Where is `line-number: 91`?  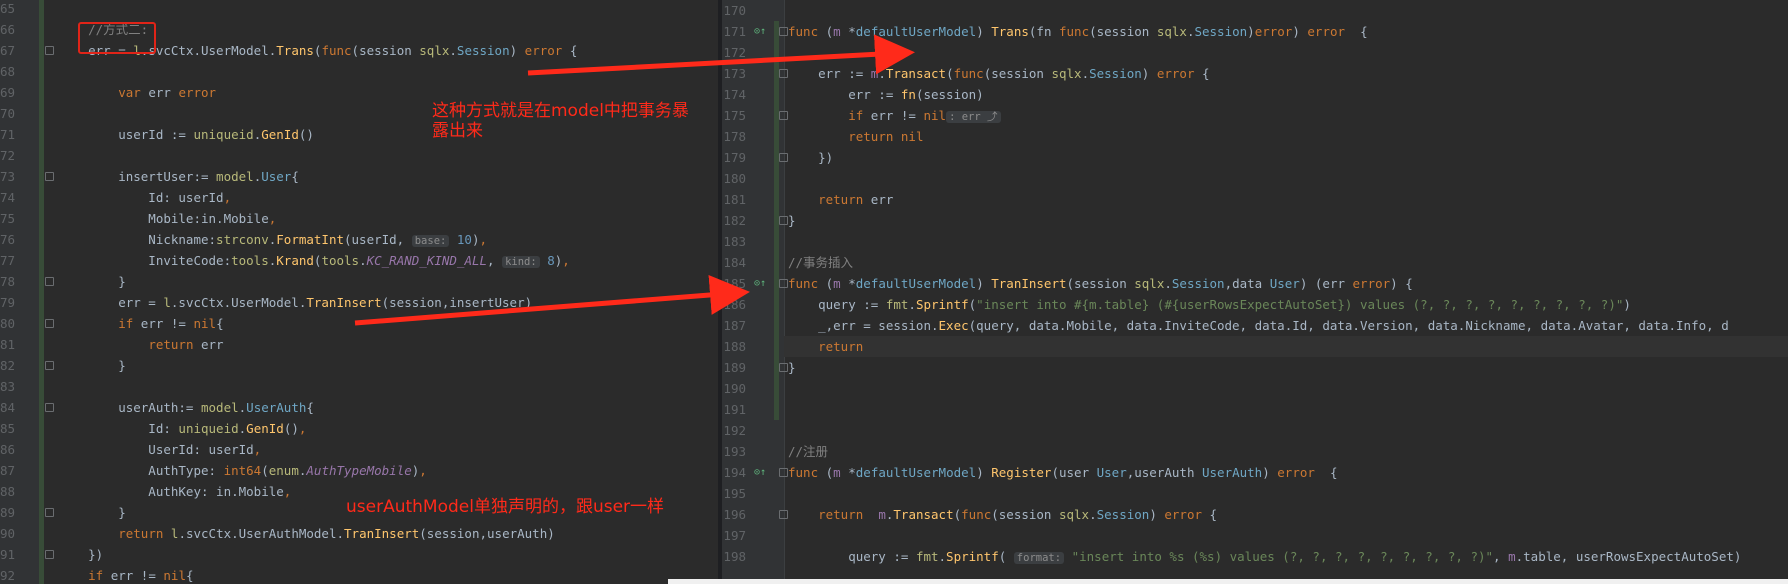
line-number: 91 is located at coordinates (7, 554).